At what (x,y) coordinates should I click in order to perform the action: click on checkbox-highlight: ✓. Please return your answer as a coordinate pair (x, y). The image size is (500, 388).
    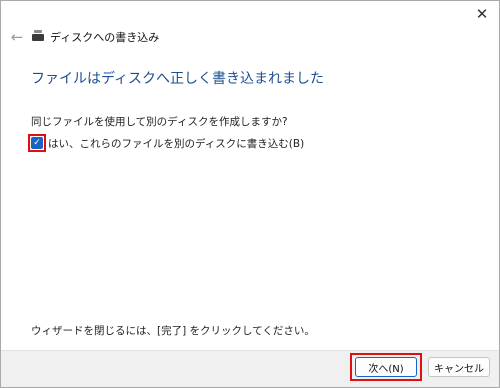
    Looking at the image, I should click on (37, 143).